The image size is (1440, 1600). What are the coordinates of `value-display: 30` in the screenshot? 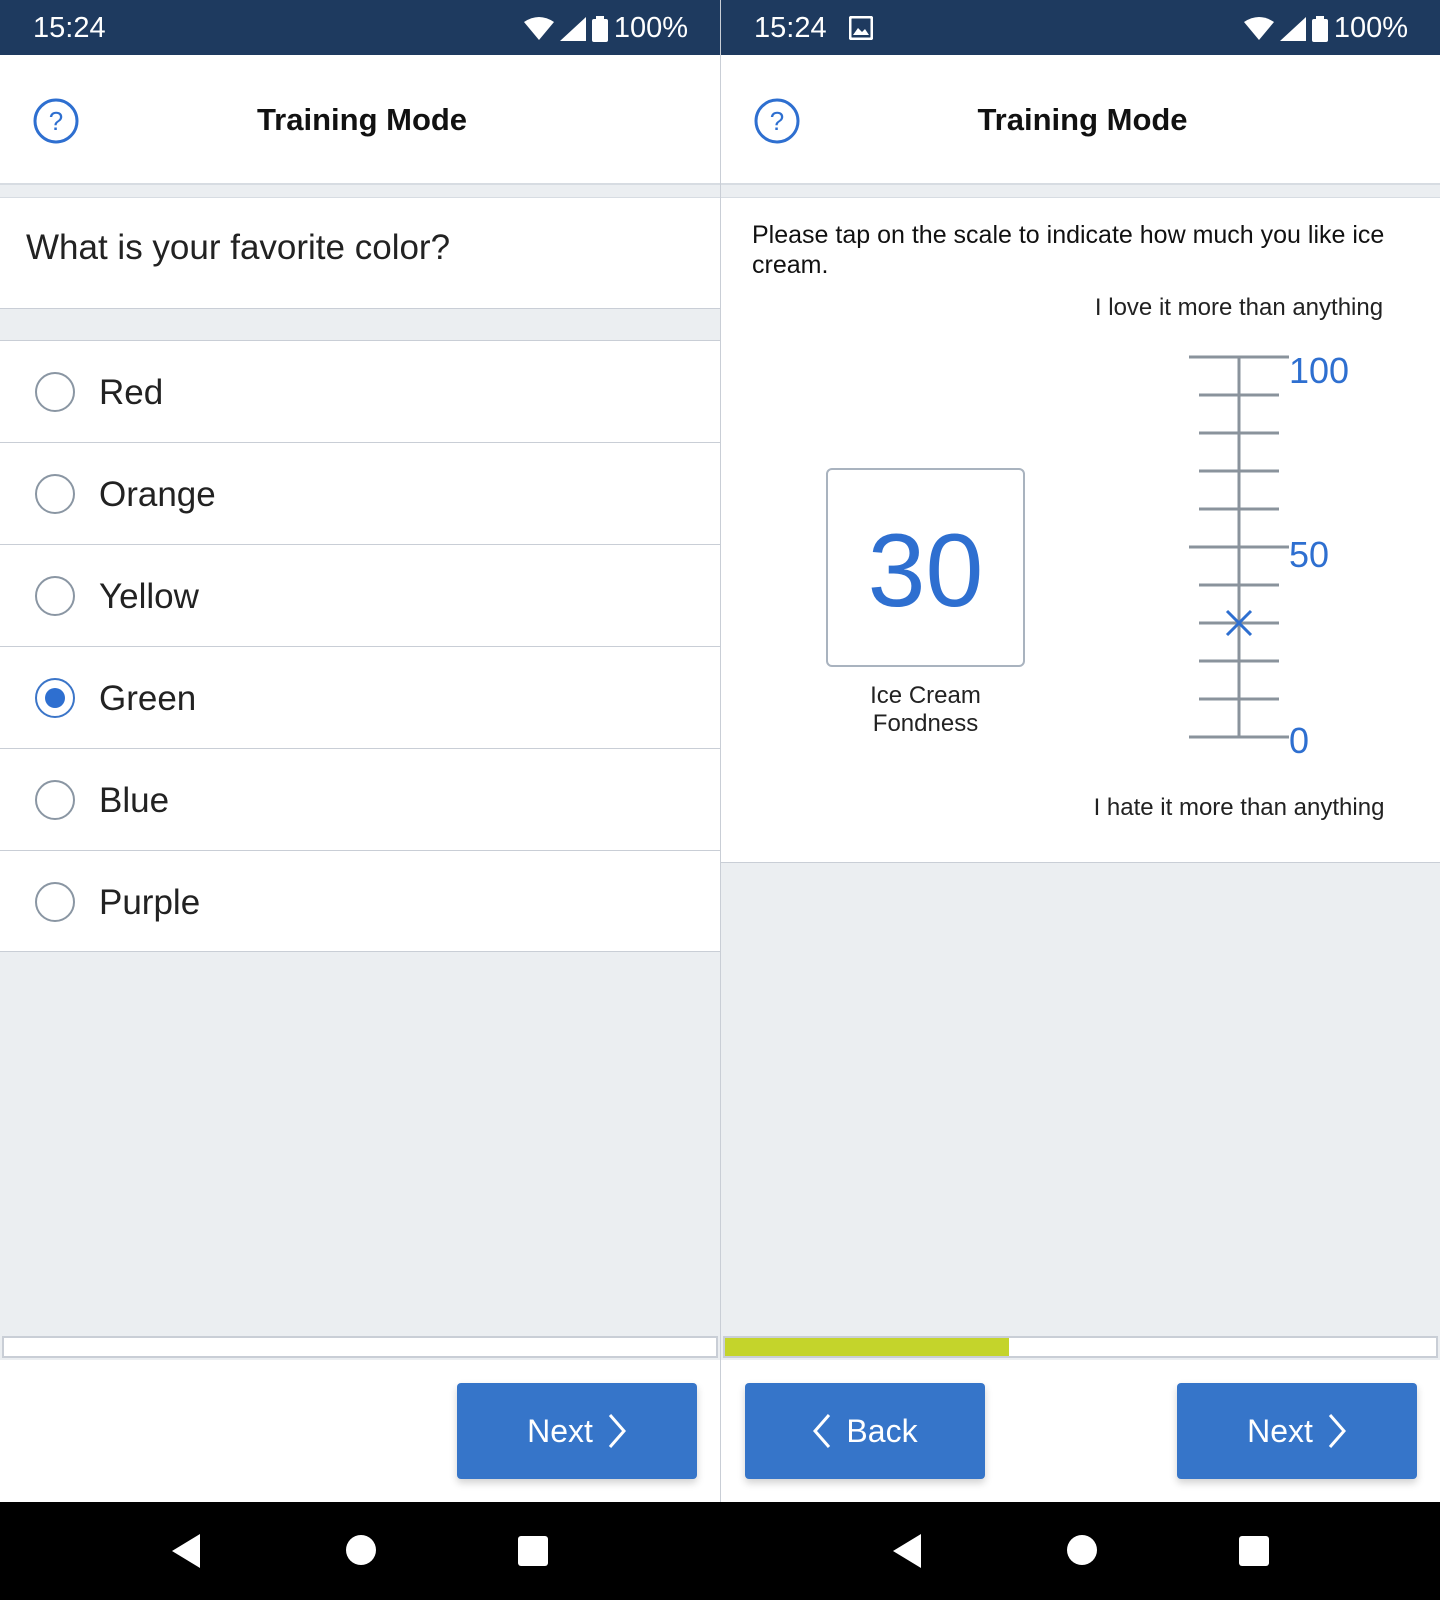 It's located at (925, 571).